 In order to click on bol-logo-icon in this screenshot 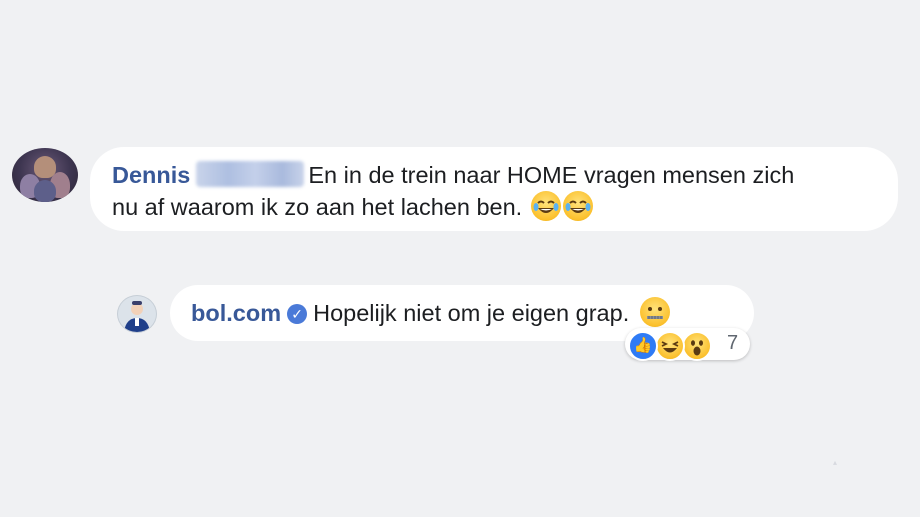, I will do `click(137, 316)`.